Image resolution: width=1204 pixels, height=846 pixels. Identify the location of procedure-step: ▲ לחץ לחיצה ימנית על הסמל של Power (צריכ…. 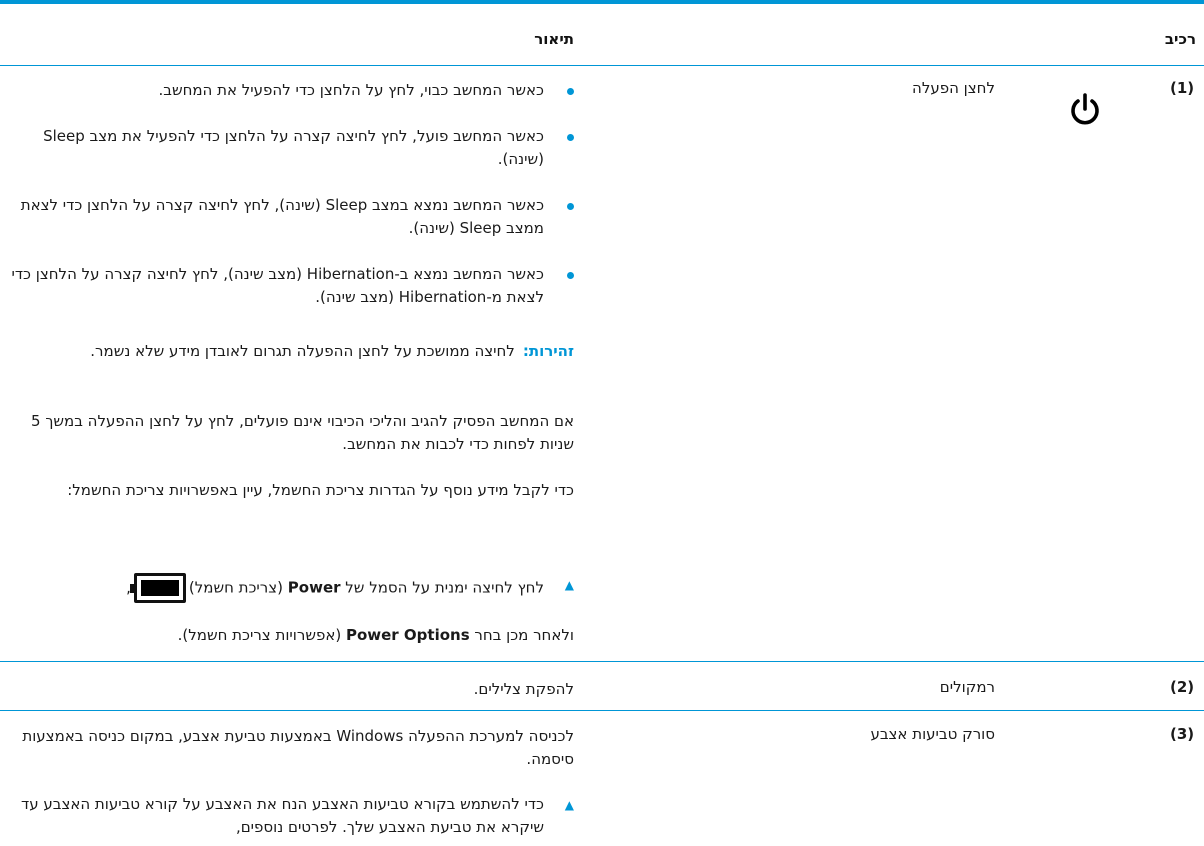
(291, 588).